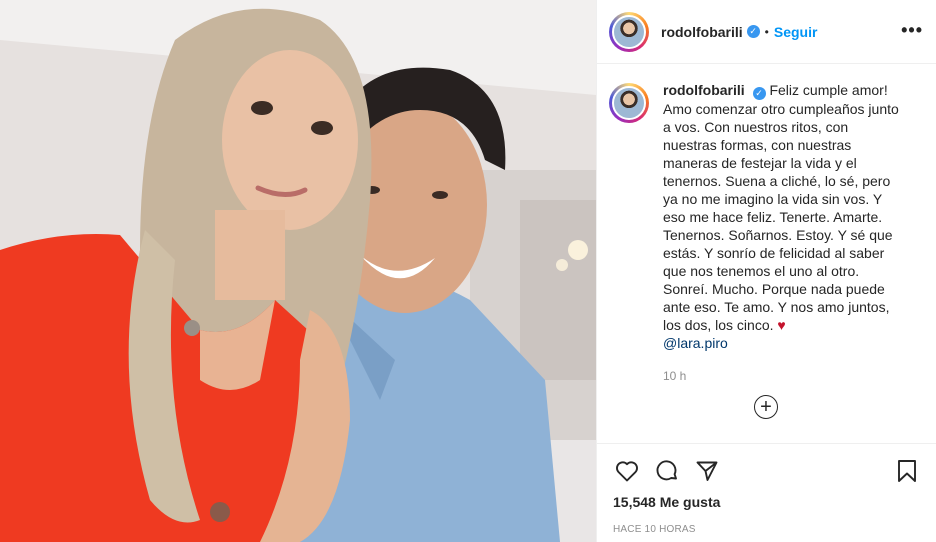 Image resolution: width=936 pixels, height=542 pixels. I want to click on load-more-comments-button: +, so click(766, 407).